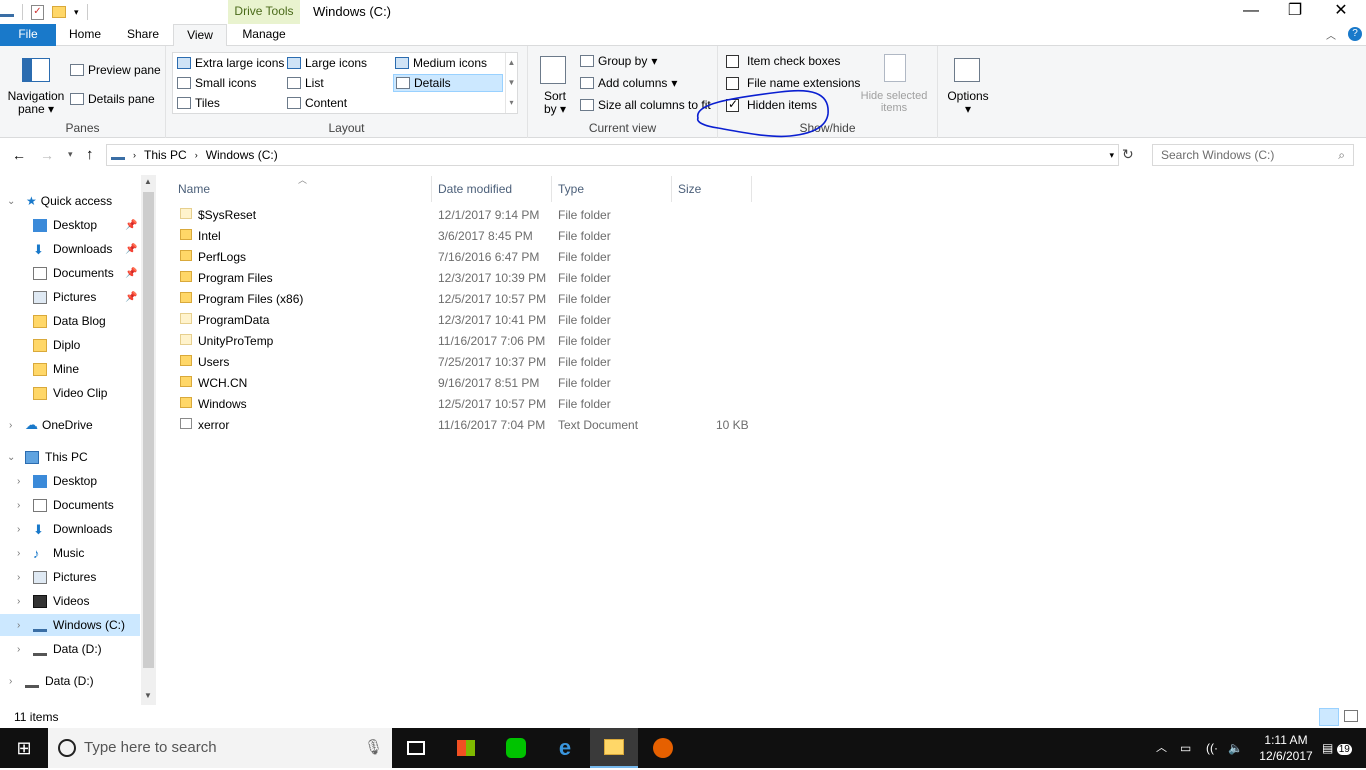 The height and width of the screenshot is (770, 1366). What do you see at coordinates (70, 201) in the screenshot?
I see `nav-quick-access: ⌄ ★ Quick access` at bounding box center [70, 201].